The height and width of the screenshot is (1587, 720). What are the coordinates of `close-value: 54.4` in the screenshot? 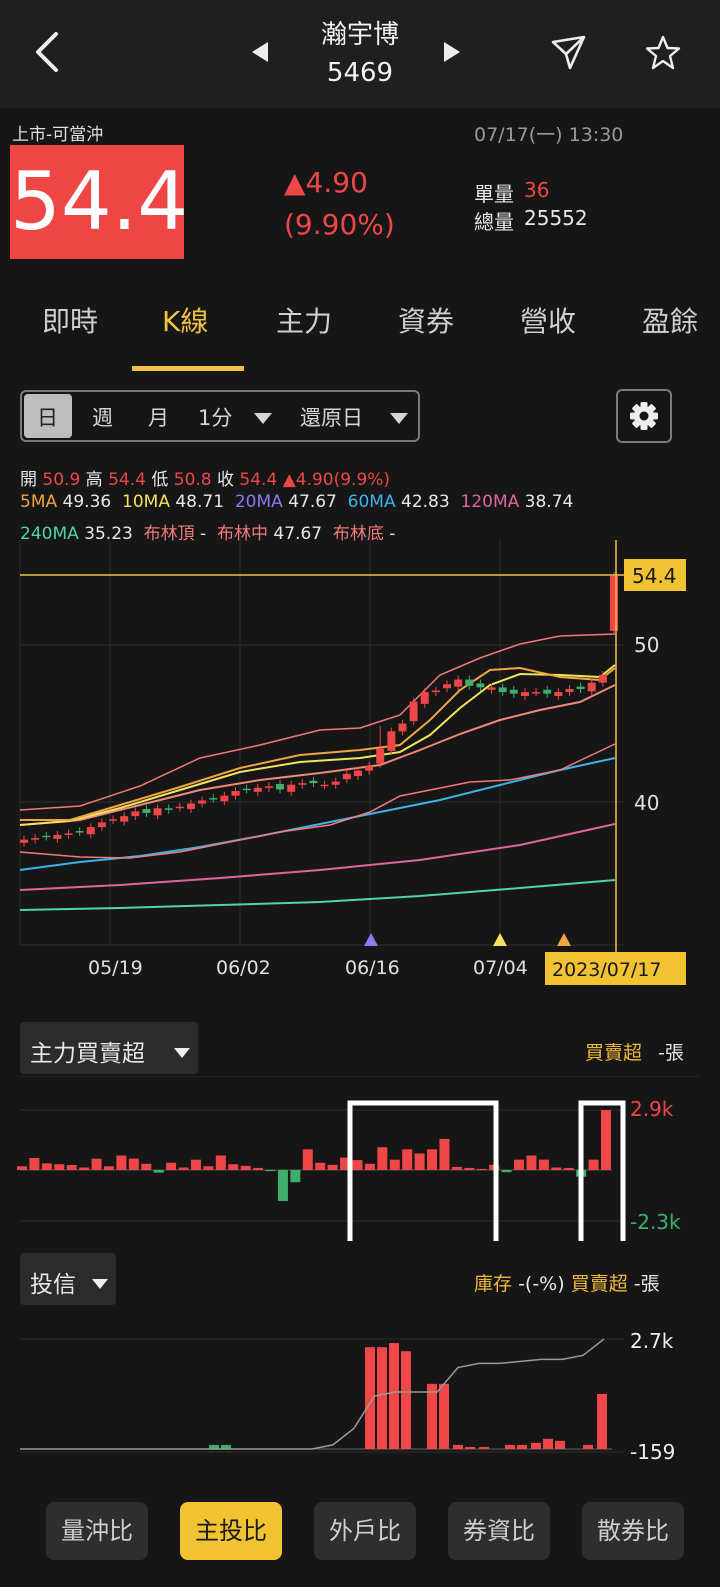 It's located at (258, 480).